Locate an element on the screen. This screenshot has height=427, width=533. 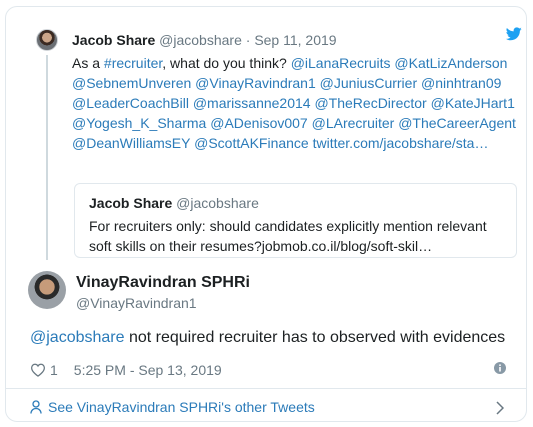
parent-tweet-date: Sep 11, 2019 is located at coordinates (295, 40).